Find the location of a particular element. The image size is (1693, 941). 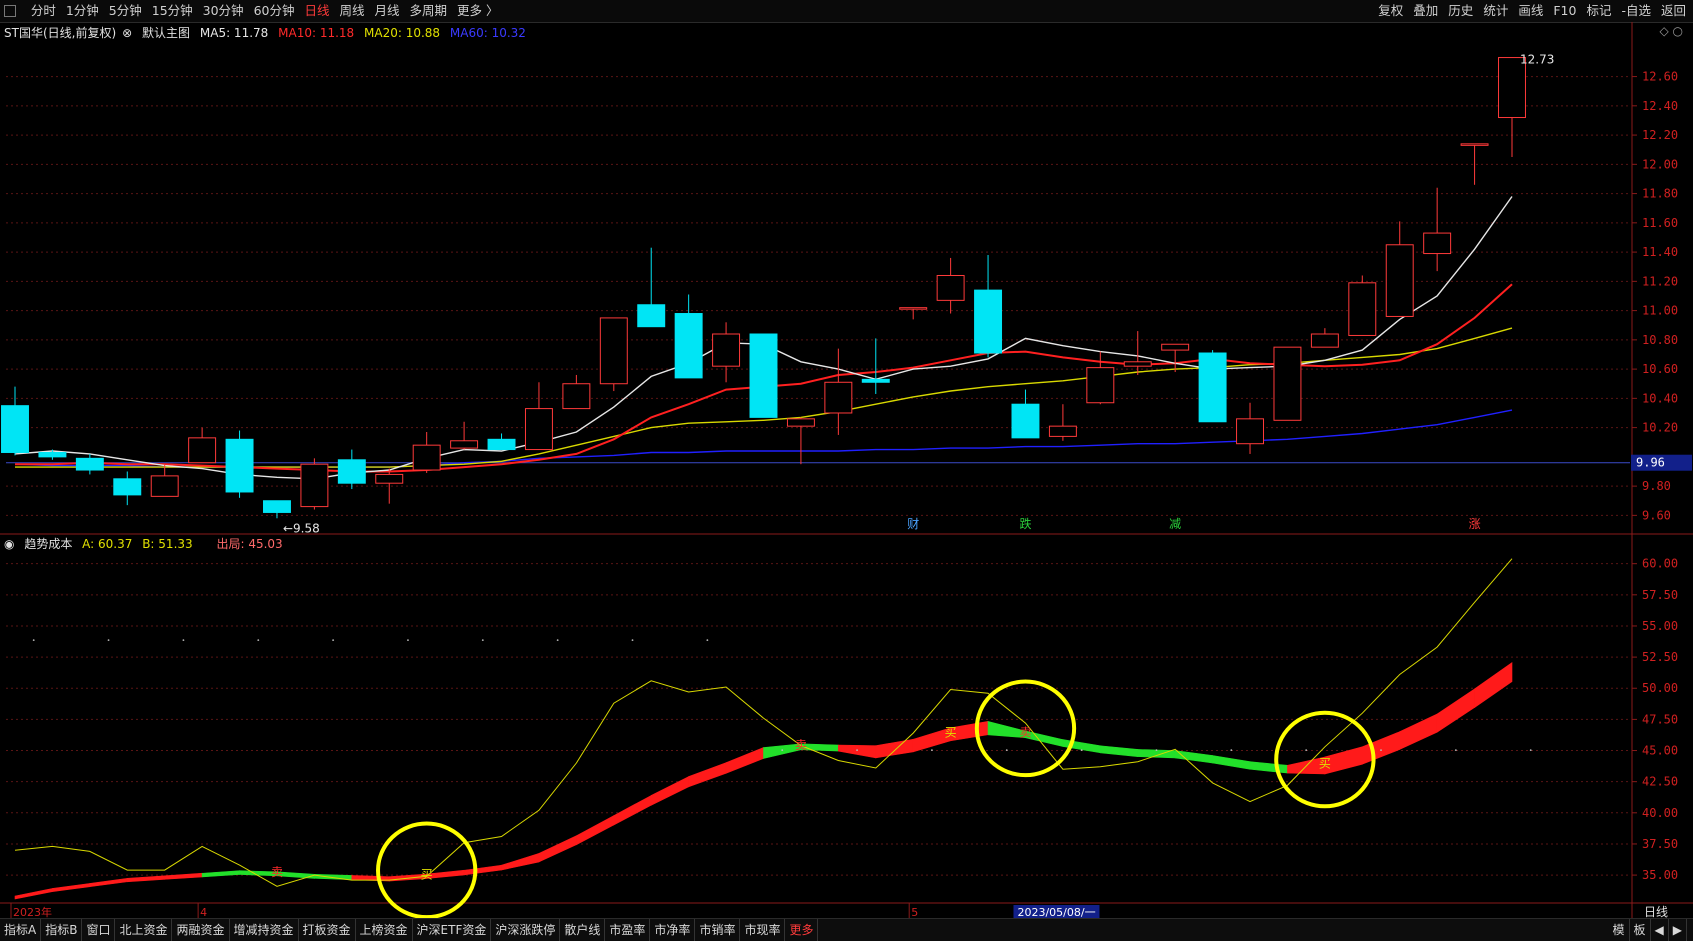

ma5-value: MA5: 11.78 is located at coordinates (234, 33).